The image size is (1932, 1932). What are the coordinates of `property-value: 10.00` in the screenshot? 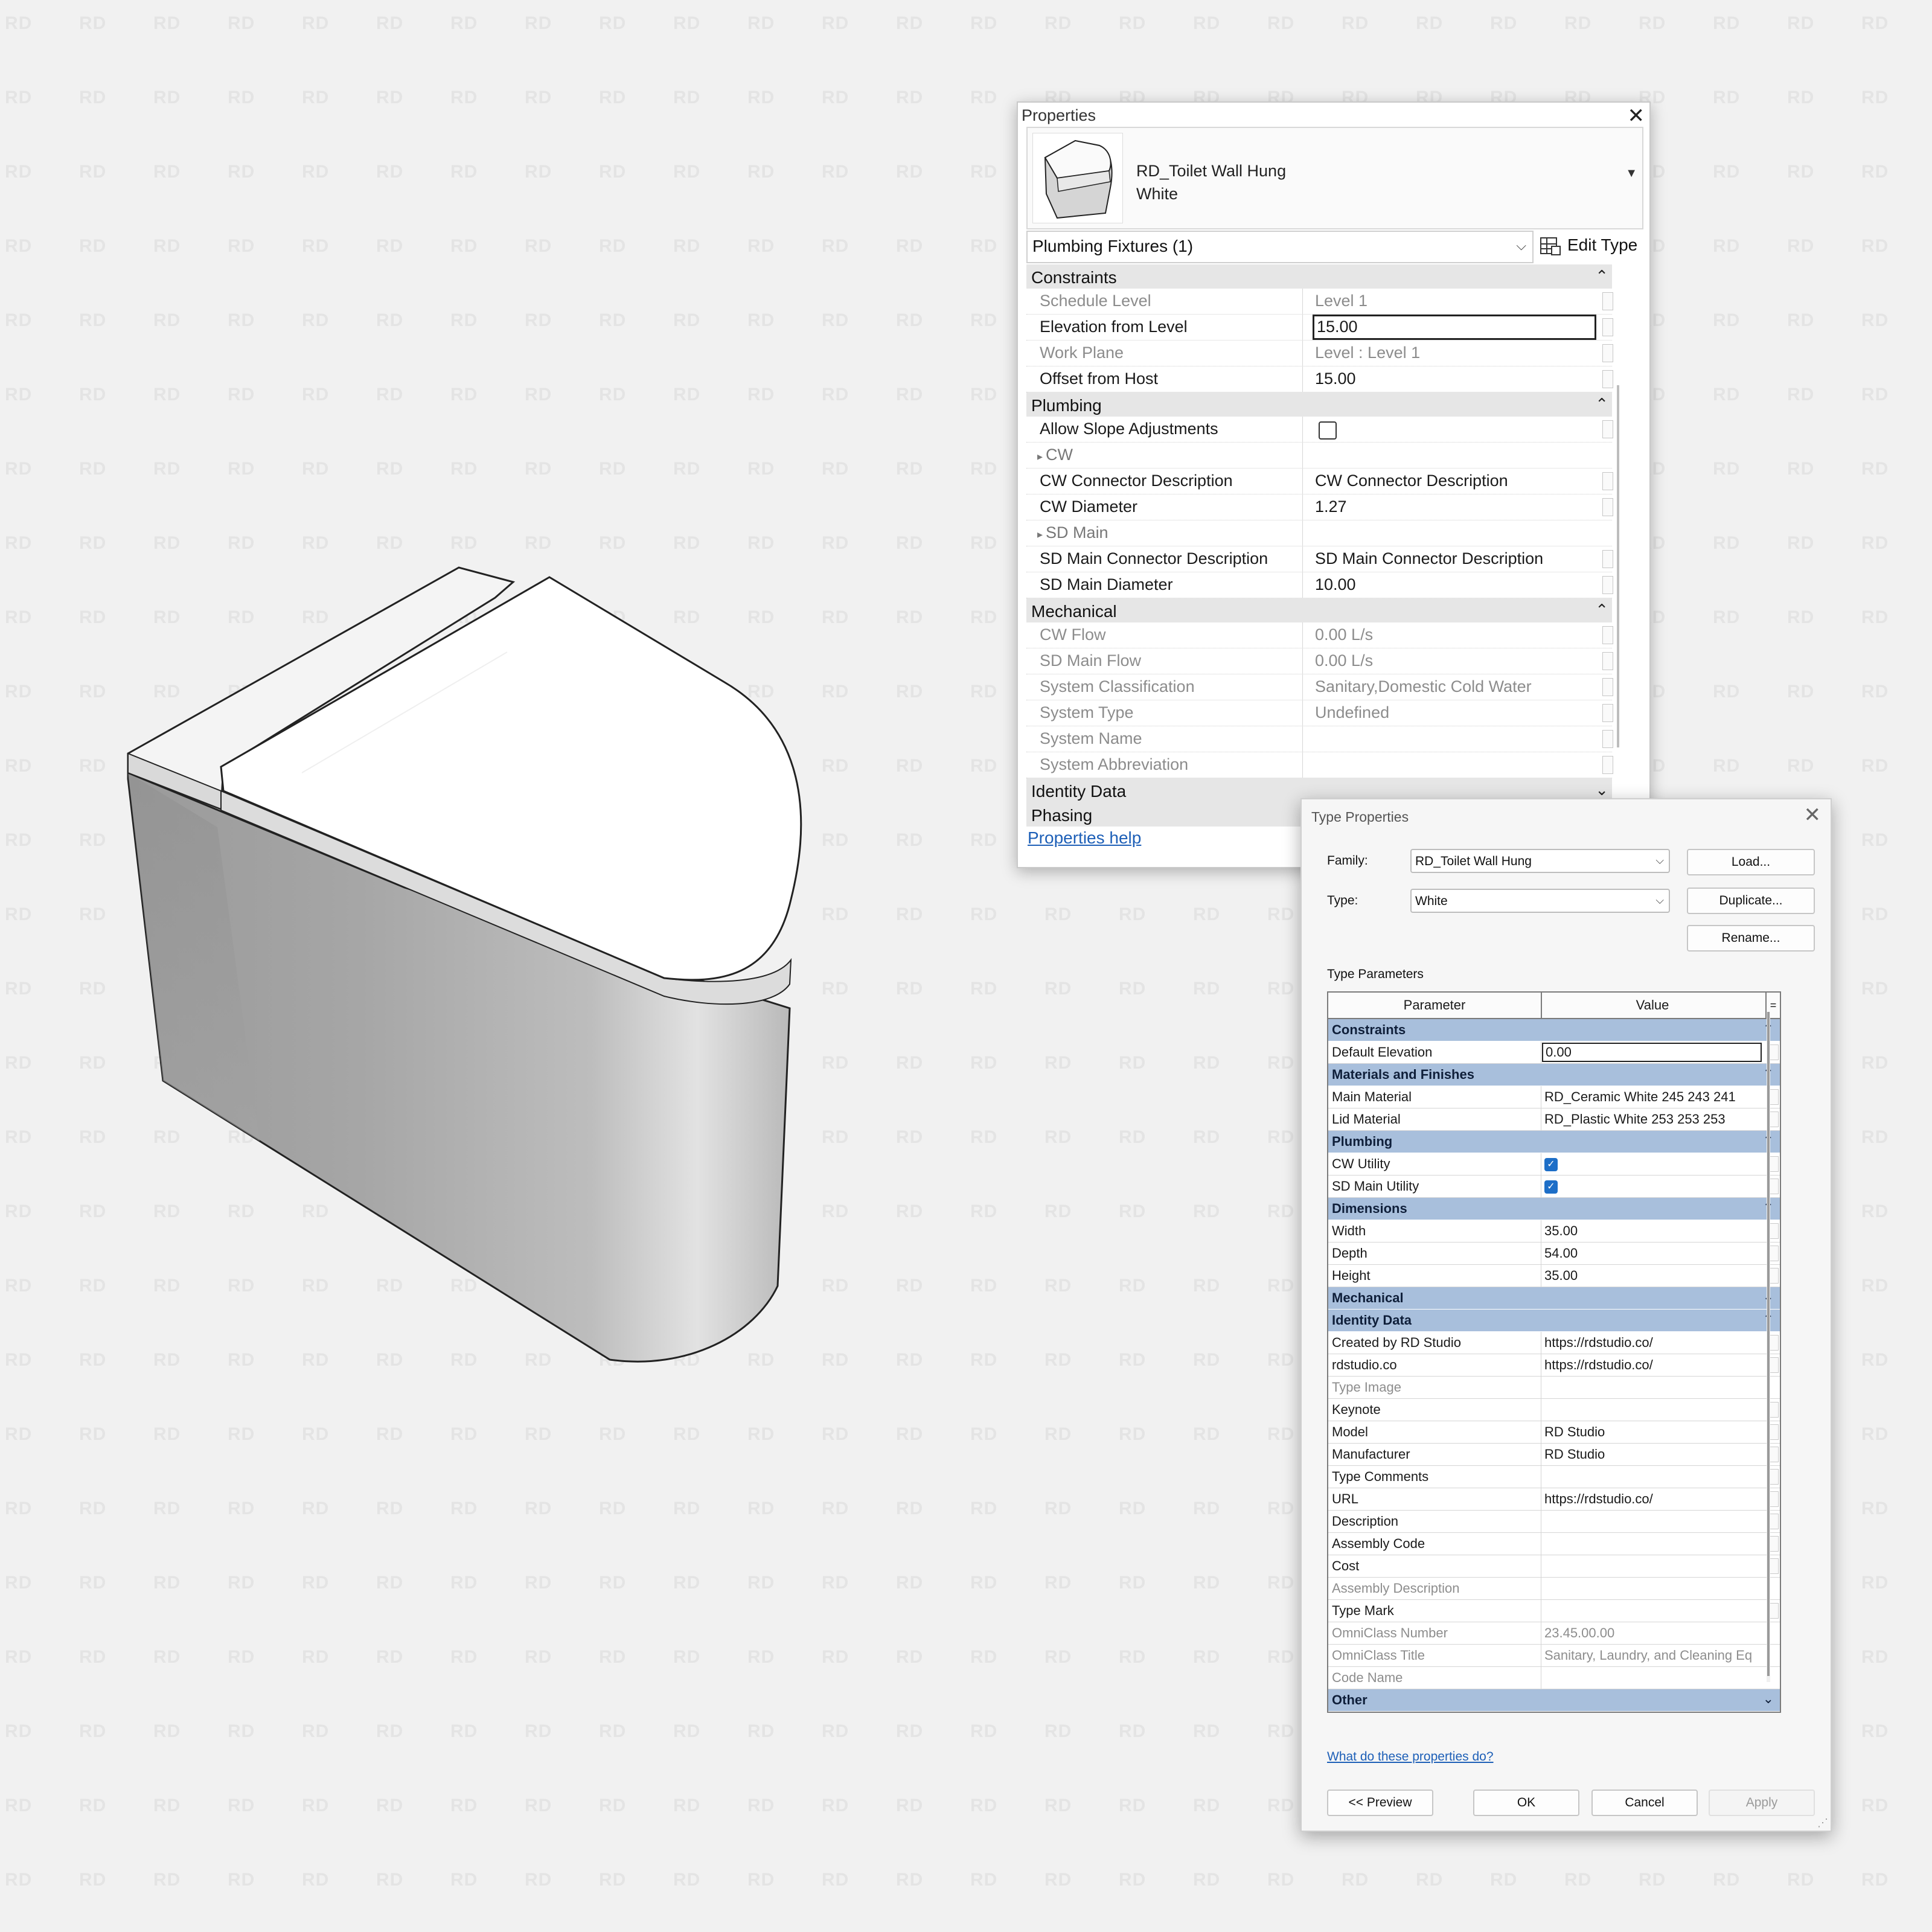 It's located at (1457, 585).